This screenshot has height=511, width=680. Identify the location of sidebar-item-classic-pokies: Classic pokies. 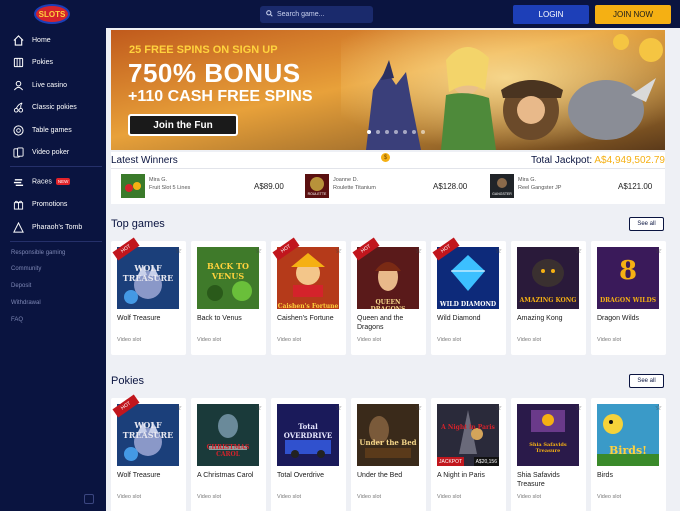
(53, 107).